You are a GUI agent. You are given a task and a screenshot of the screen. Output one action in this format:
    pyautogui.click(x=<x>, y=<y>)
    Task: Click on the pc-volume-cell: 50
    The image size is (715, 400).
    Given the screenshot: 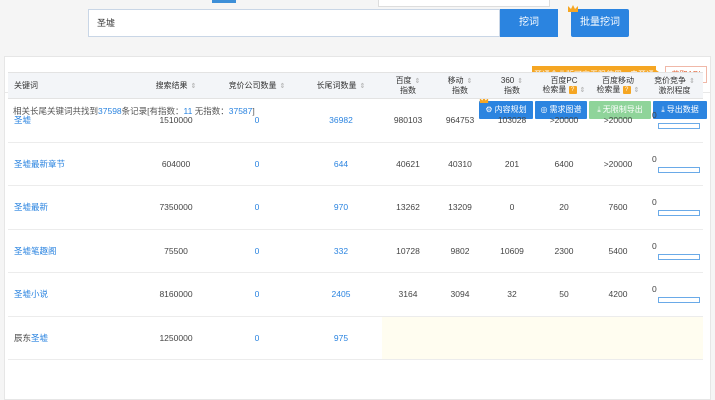 What is the action you would take?
    pyautogui.click(x=564, y=294)
    